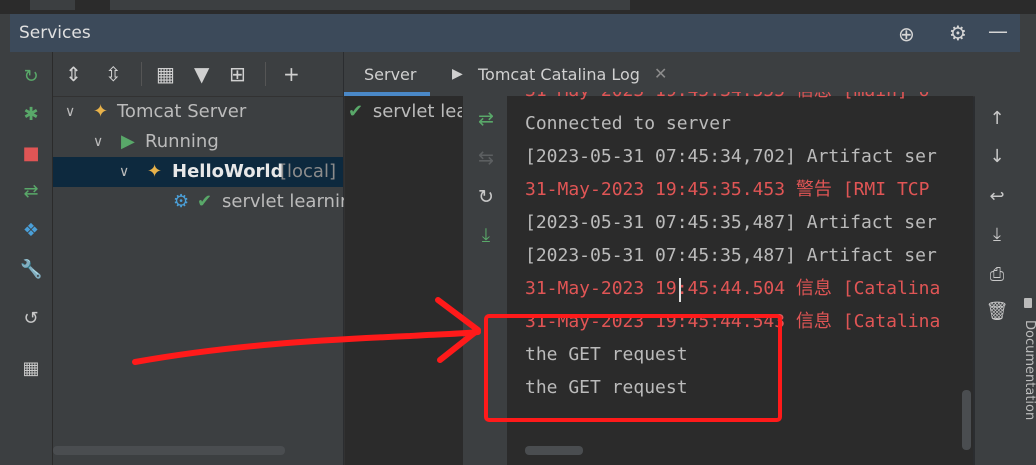 This screenshot has height=465, width=1036. I want to click on tab-server: Server, so click(390, 74).